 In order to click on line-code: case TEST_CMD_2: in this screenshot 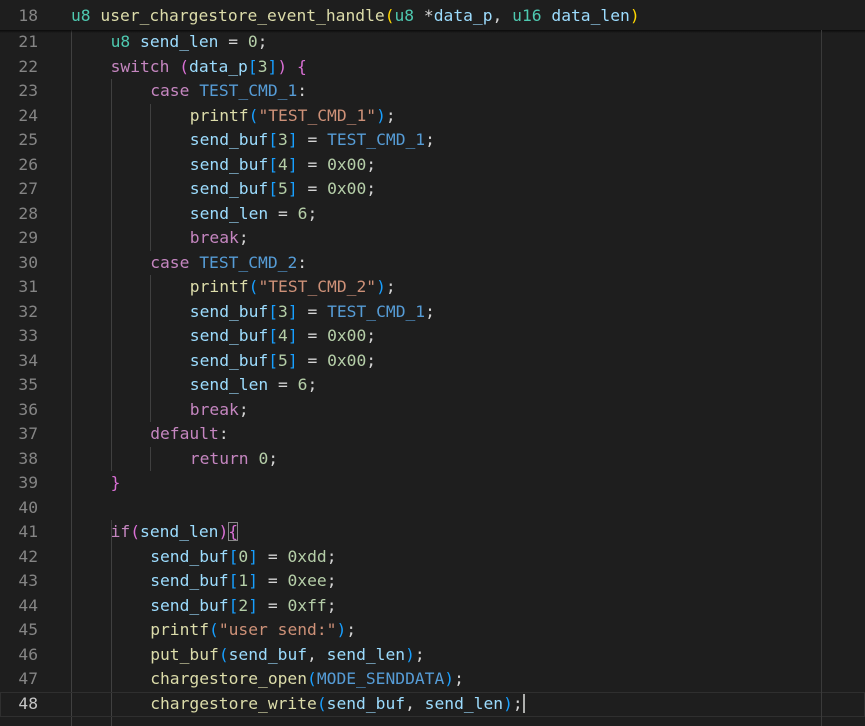, I will do `click(228, 263)`.